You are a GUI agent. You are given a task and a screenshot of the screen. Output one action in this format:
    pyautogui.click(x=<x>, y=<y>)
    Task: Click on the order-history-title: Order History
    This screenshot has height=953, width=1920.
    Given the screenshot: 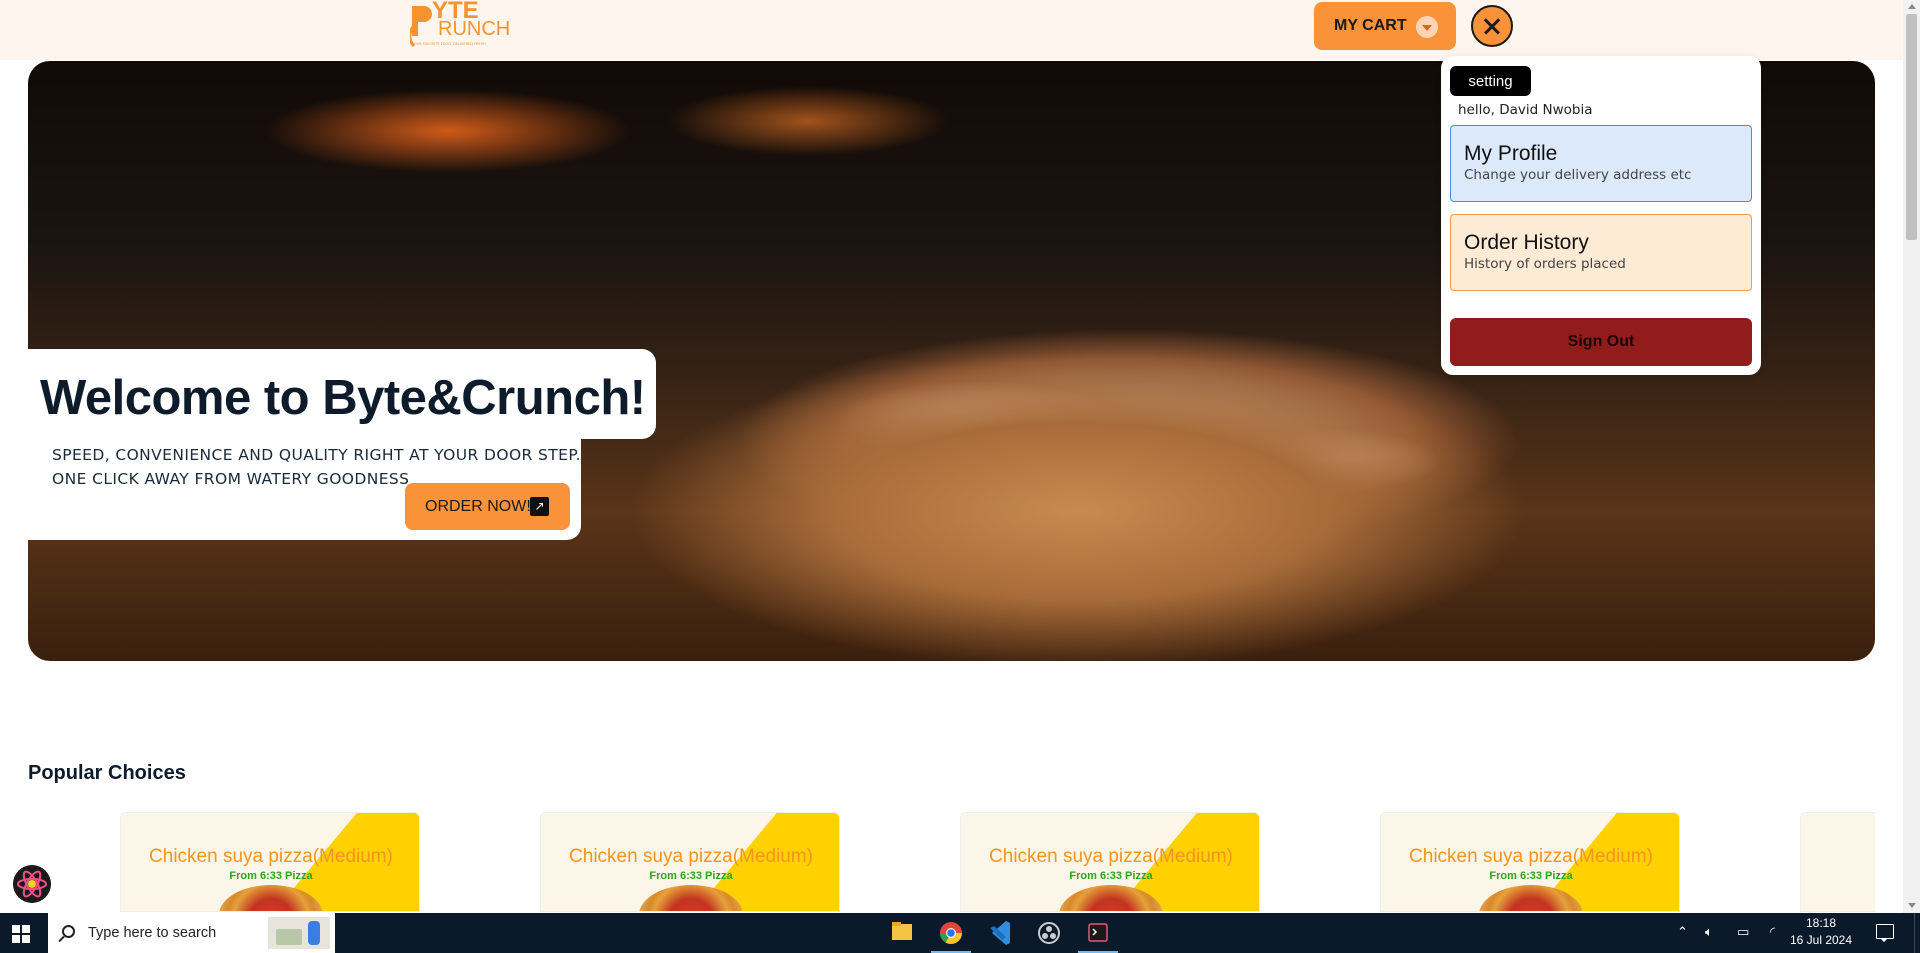 What is the action you would take?
    pyautogui.click(x=1526, y=242)
    